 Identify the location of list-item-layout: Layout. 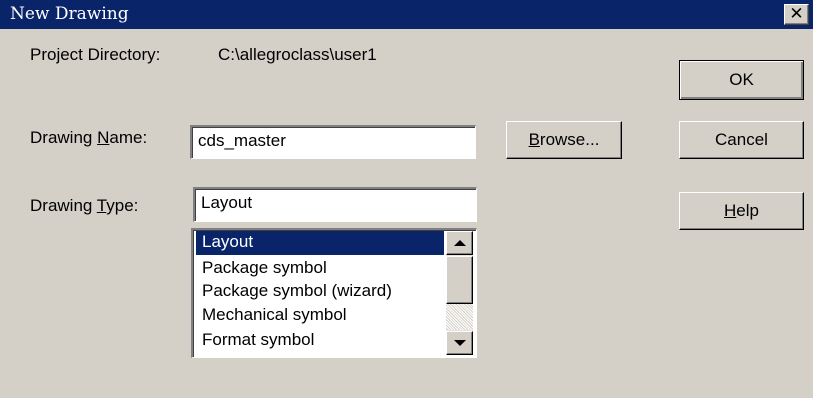
(320, 243).